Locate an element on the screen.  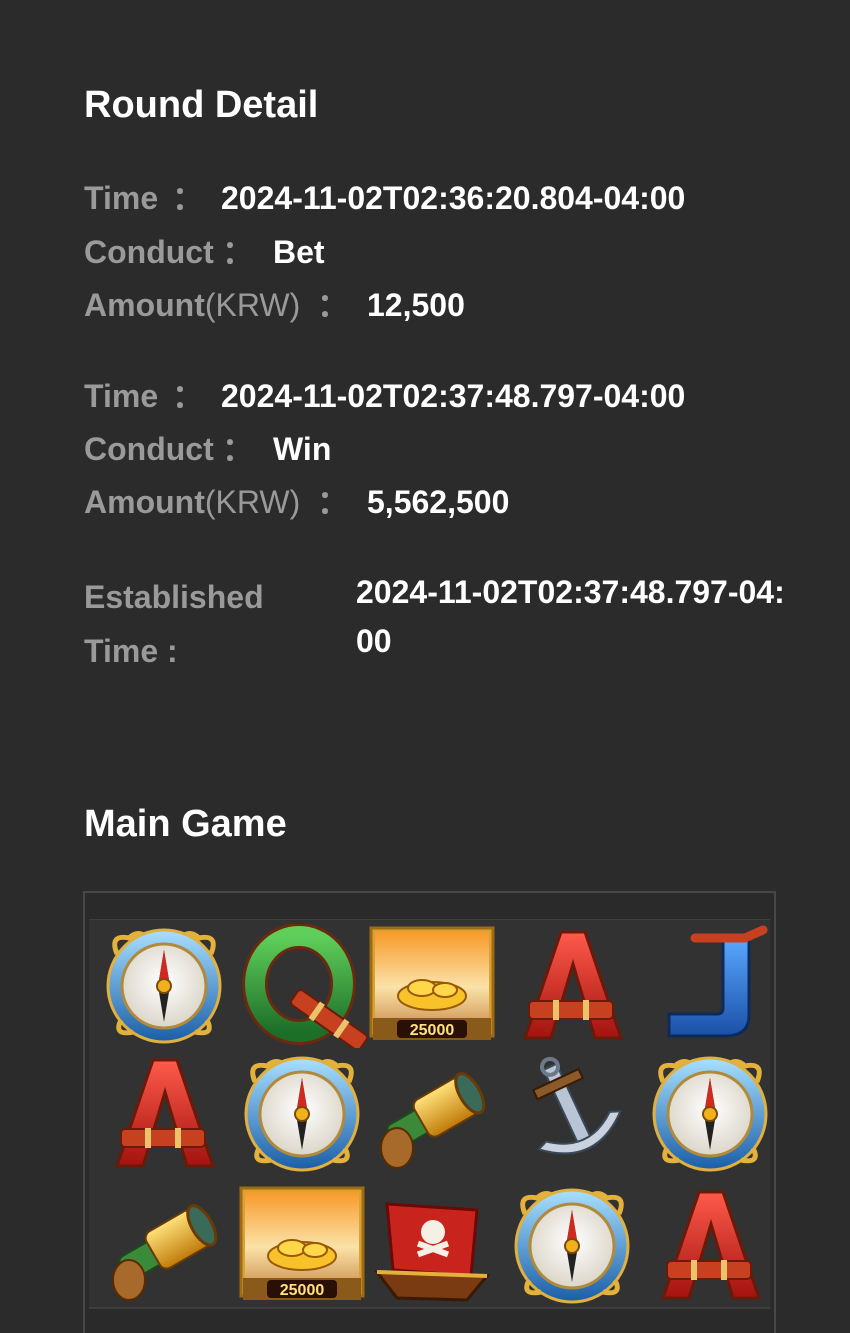
round-detail-title: Round Detail is located at coordinates (201, 105).